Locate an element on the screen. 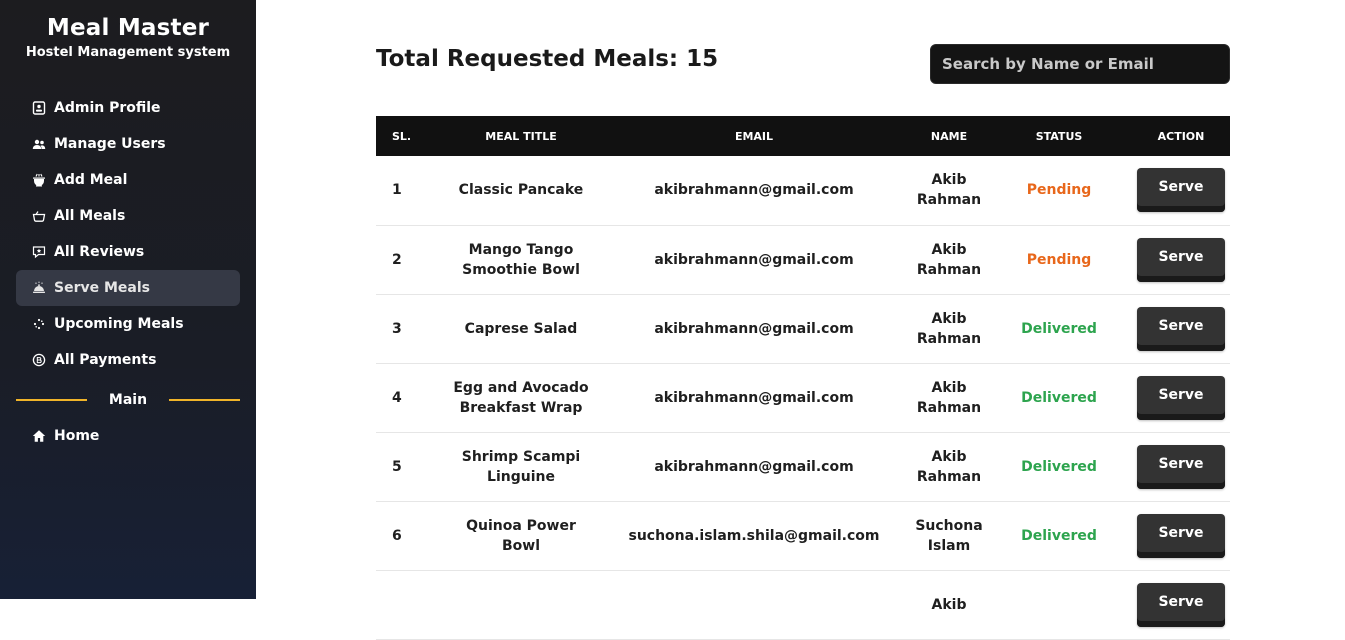  column-header-name: NAME is located at coordinates (949, 136).